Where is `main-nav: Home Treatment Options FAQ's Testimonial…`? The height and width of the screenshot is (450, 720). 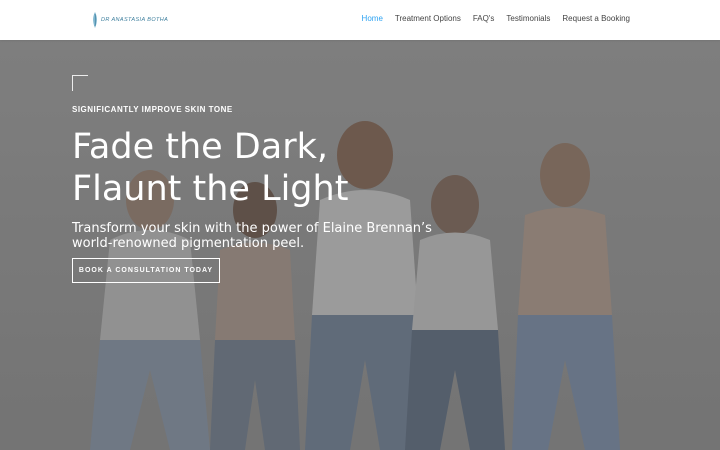
main-nav: Home Treatment Options FAQ's Testimonial… is located at coordinates (496, 18).